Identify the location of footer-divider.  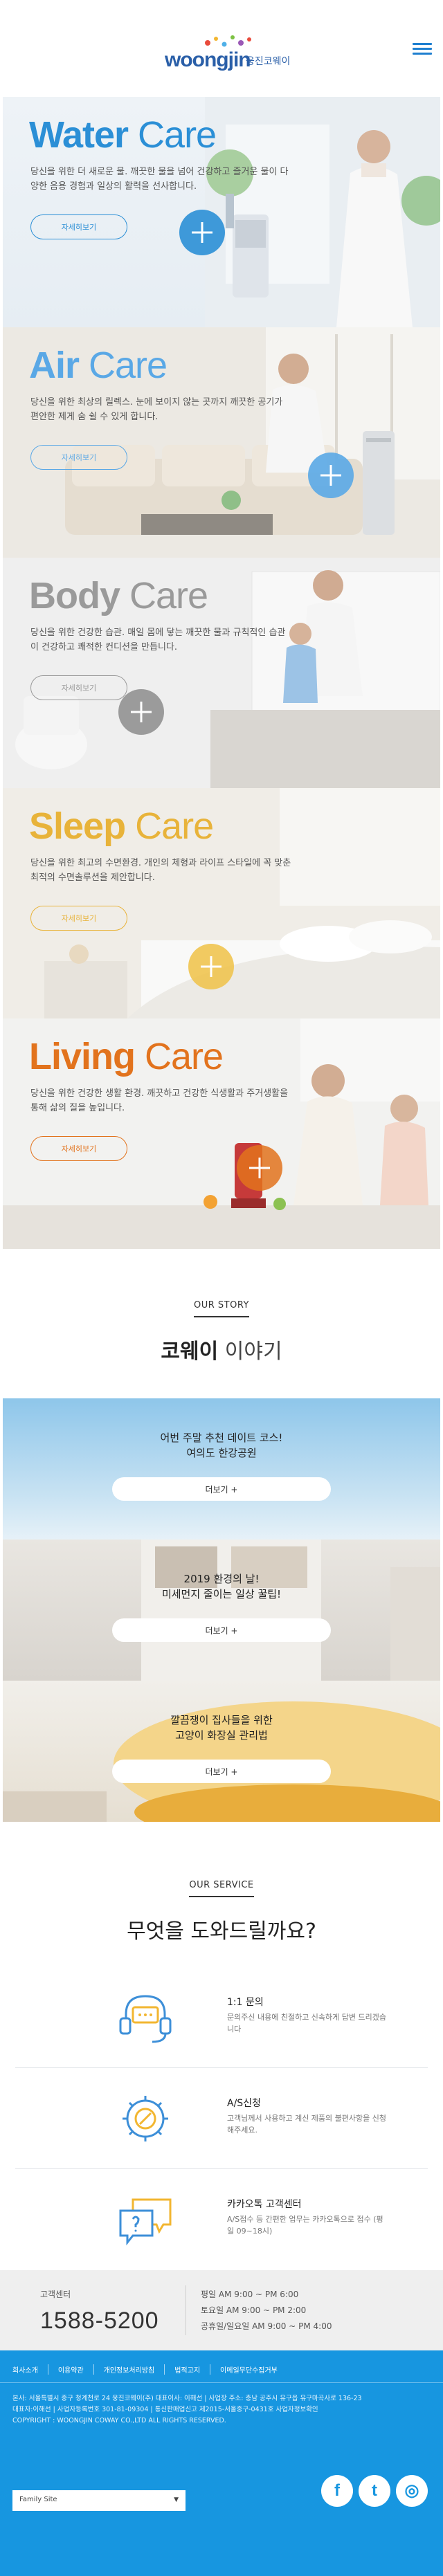
(221, 2383).